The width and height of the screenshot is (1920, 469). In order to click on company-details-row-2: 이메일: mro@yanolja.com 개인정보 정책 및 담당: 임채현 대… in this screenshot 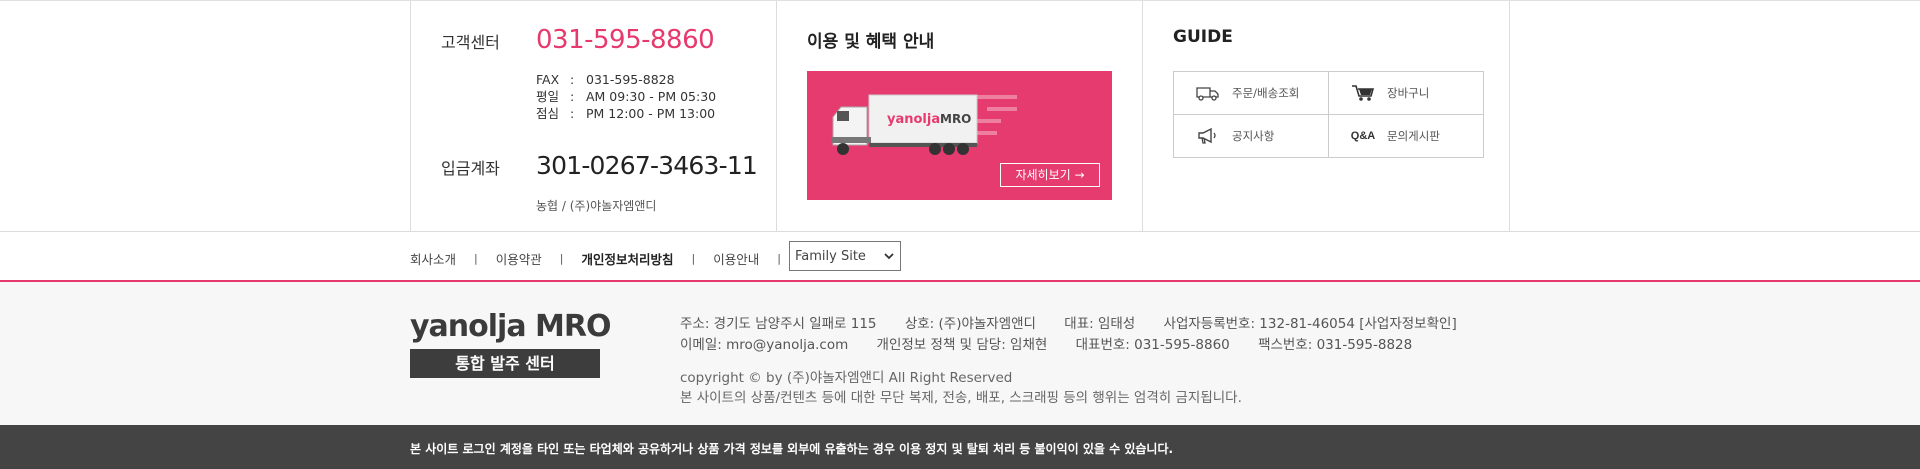, I will do `click(1080, 345)`.